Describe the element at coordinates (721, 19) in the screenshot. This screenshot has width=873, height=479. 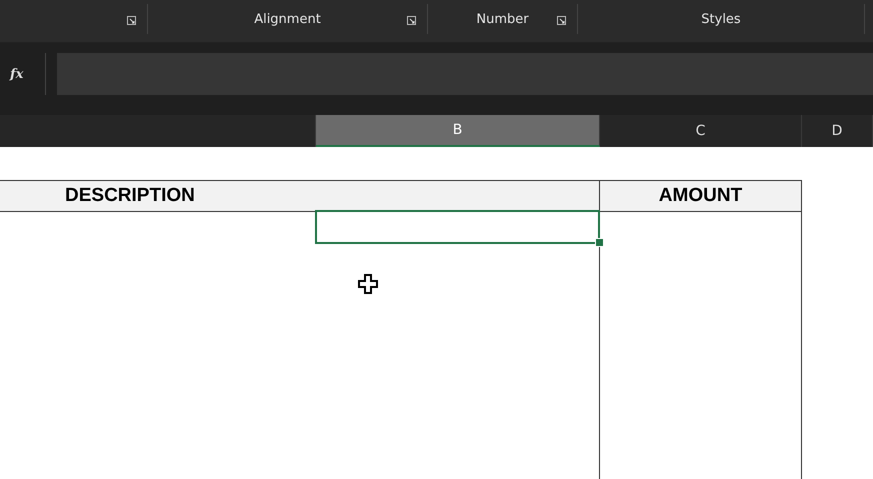
I see `group-label: Styles` at that location.